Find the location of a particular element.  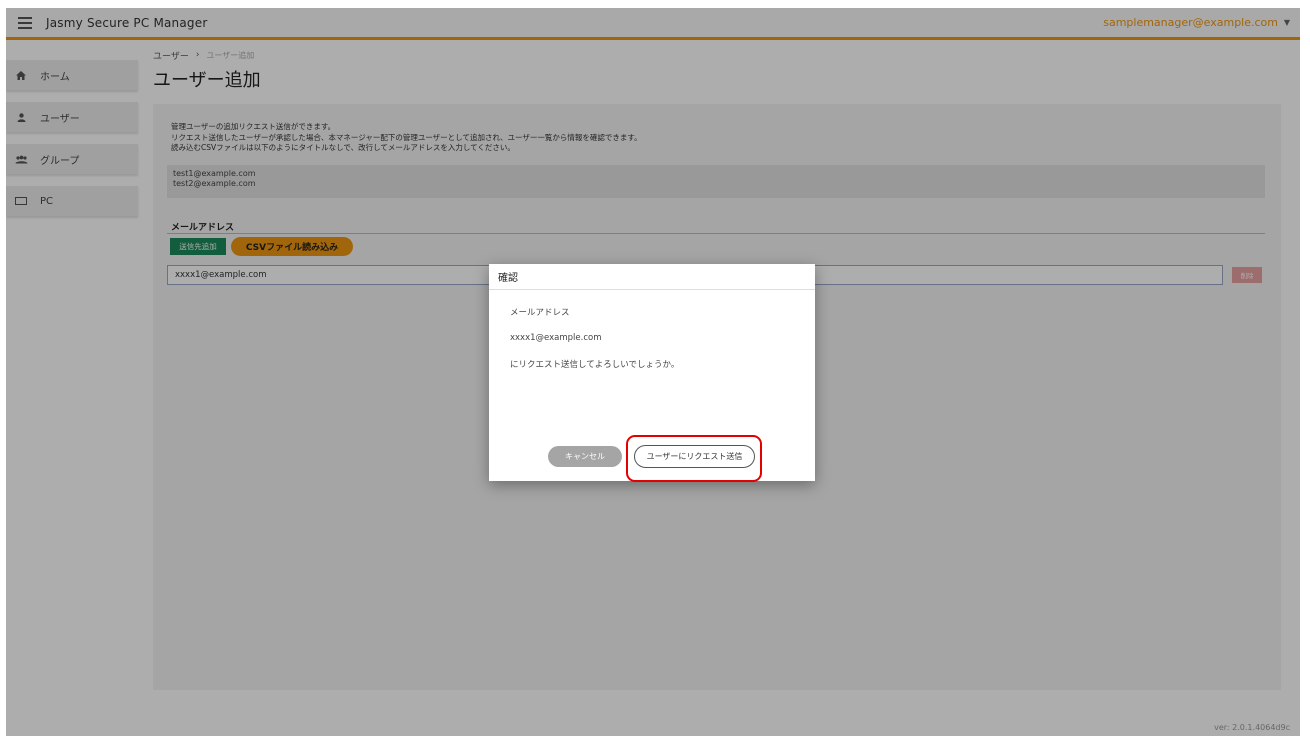

dialog-message: にリクエスト送信してよろしいでしょうか。 is located at coordinates (595, 365).